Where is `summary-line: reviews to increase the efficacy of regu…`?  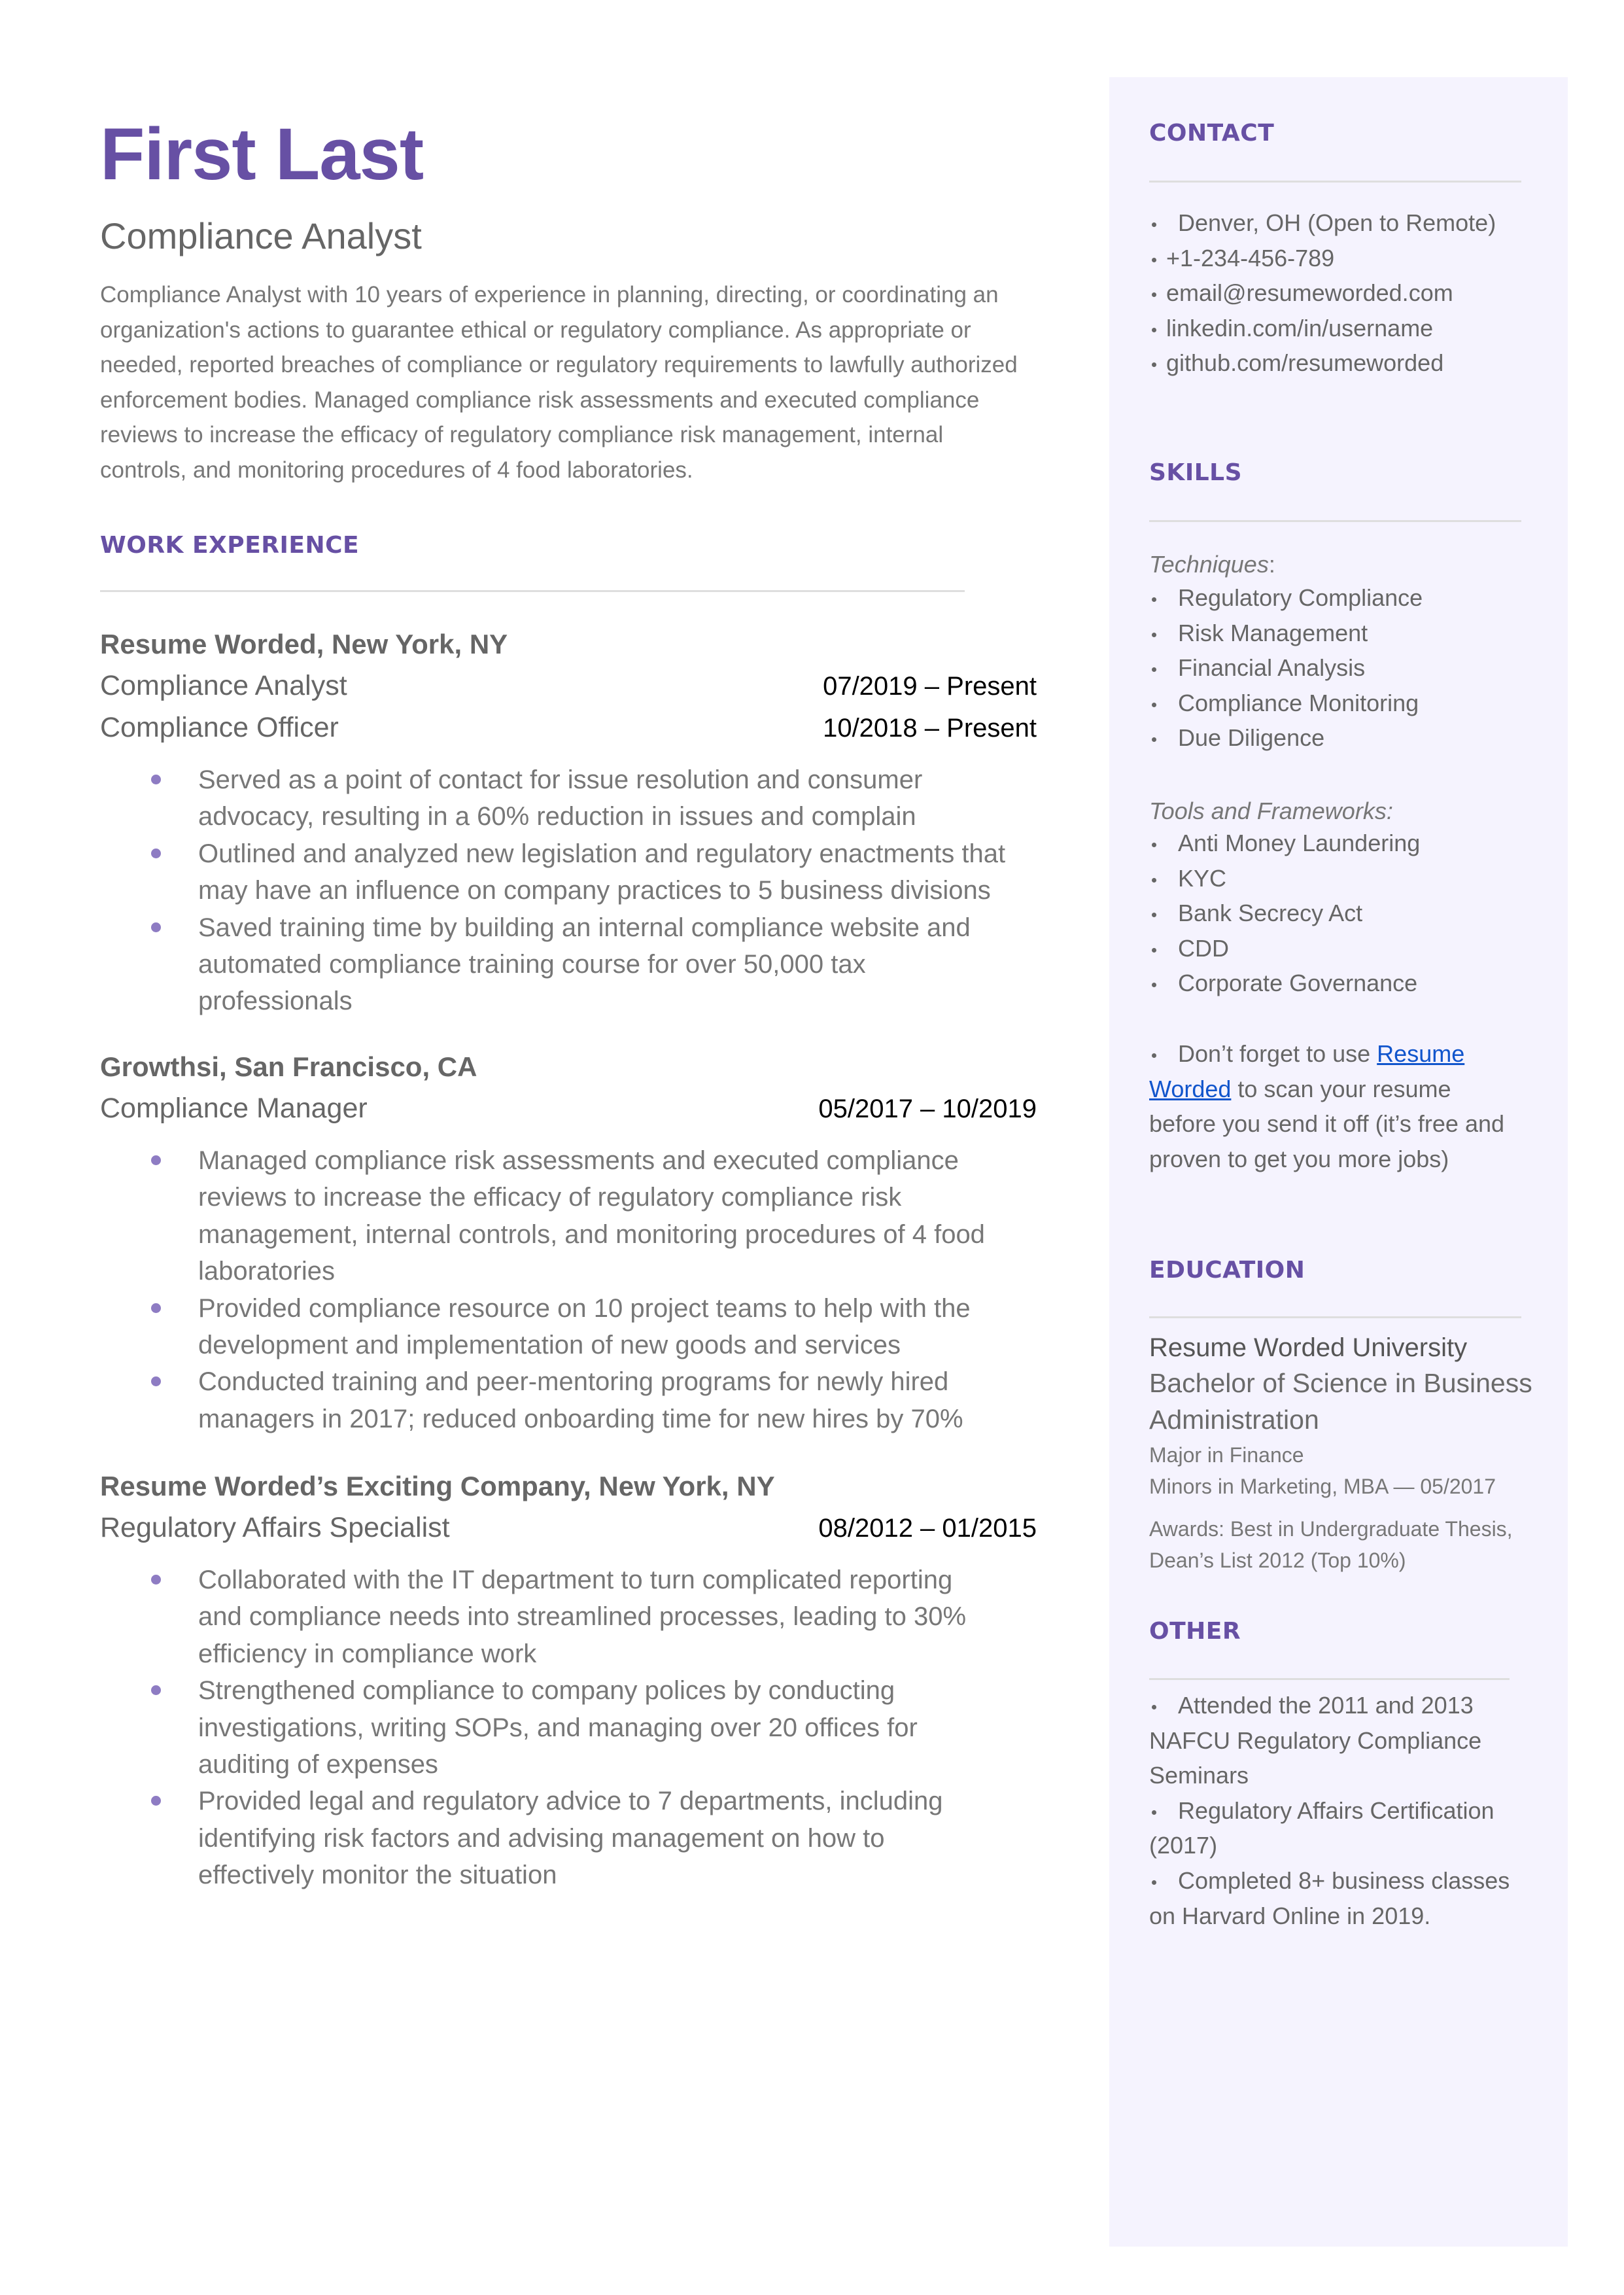
summary-line: reviews to increase the efficacy of regu… is located at coordinates (522, 435).